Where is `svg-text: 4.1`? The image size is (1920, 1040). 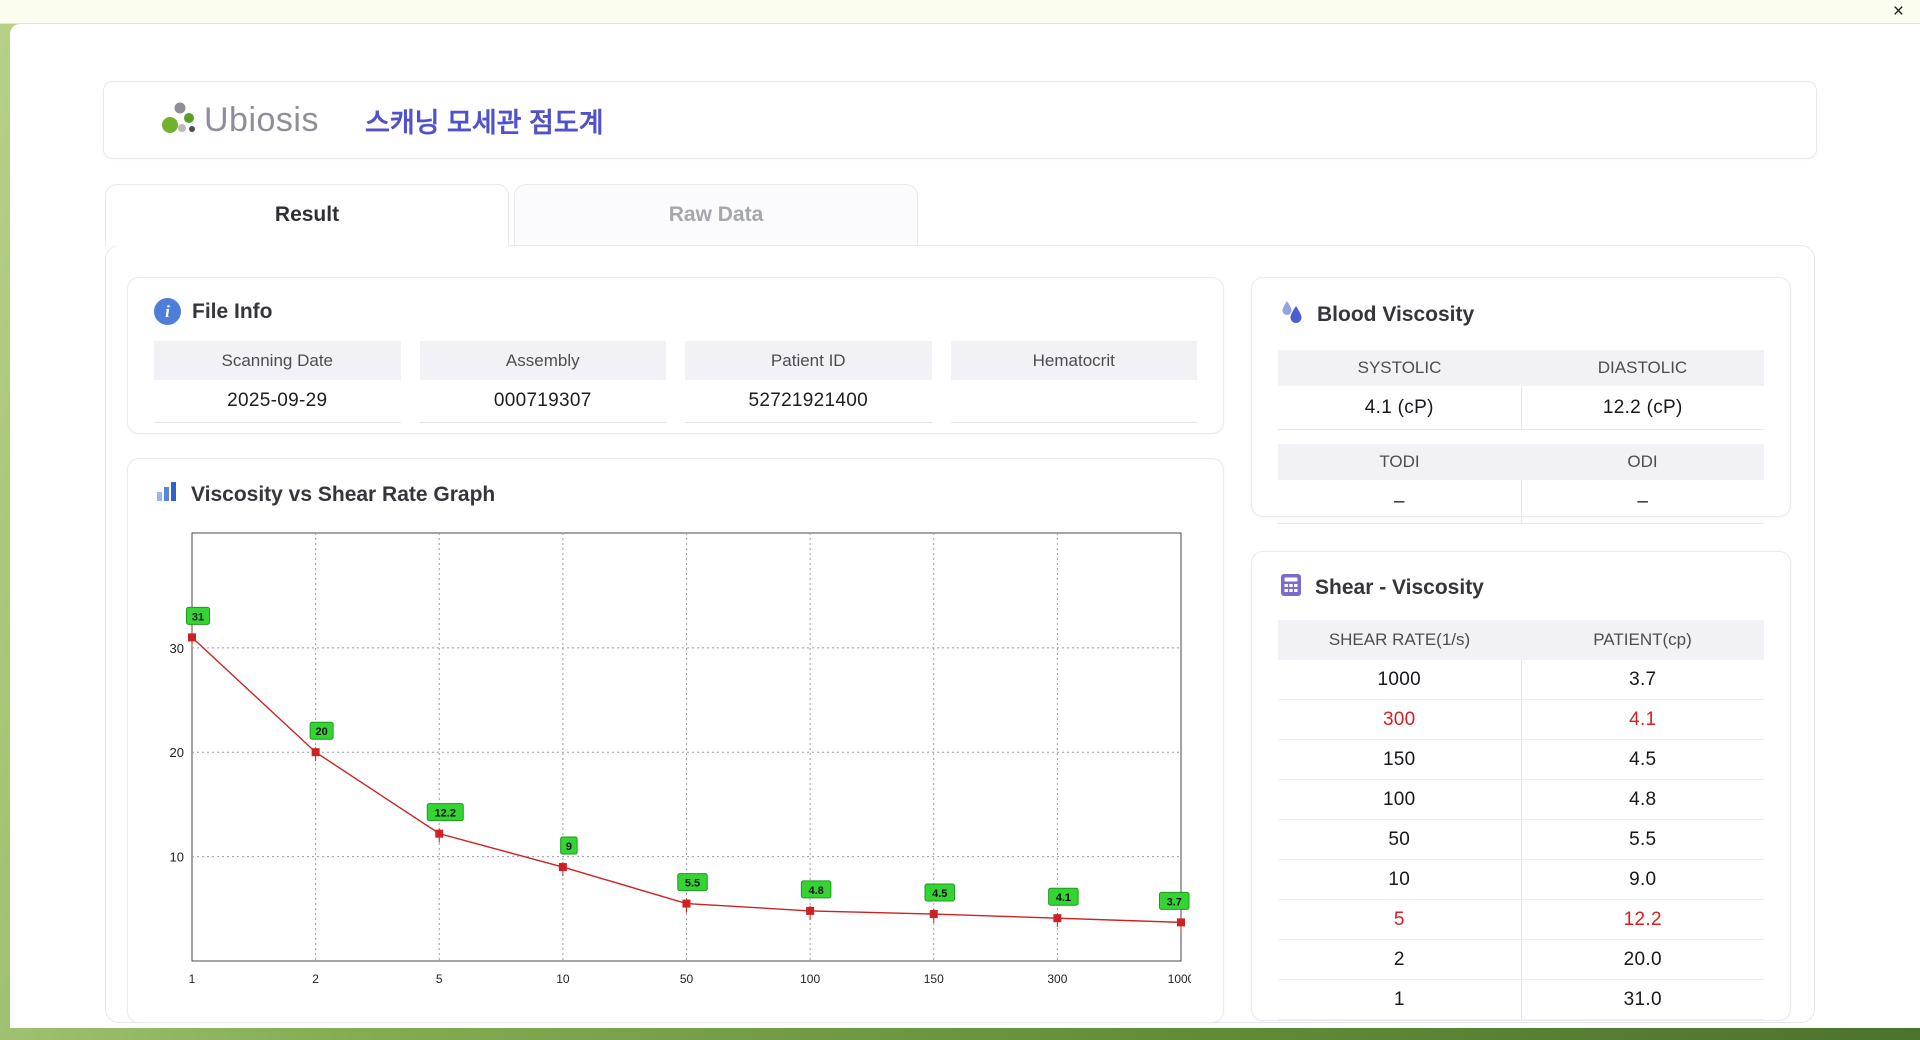
svg-text: 4.1 is located at coordinates (1063, 898).